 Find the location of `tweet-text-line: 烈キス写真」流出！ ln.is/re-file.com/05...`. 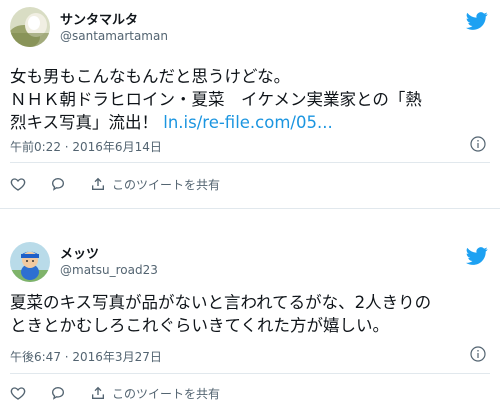

tweet-text-line: 烈キス写真」流出！ ln.is/re-file.com/05... is located at coordinates (252, 122).